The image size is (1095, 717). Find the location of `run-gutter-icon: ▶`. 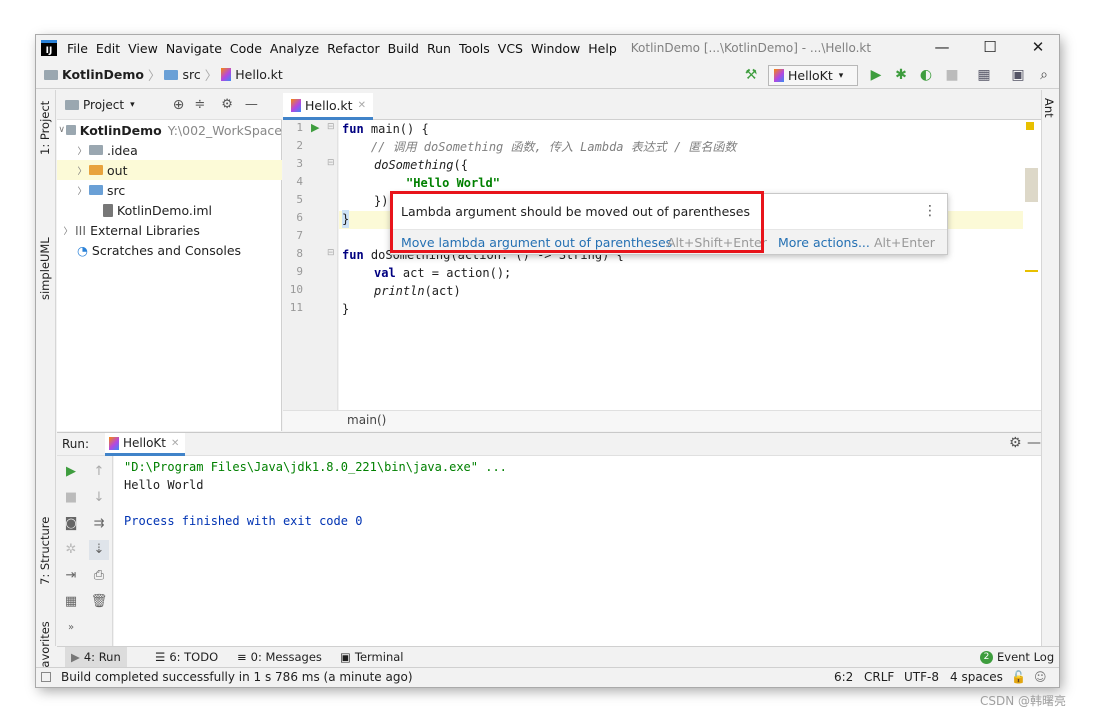

run-gutter-icon: ▶ is located at coordinates (315, 127).